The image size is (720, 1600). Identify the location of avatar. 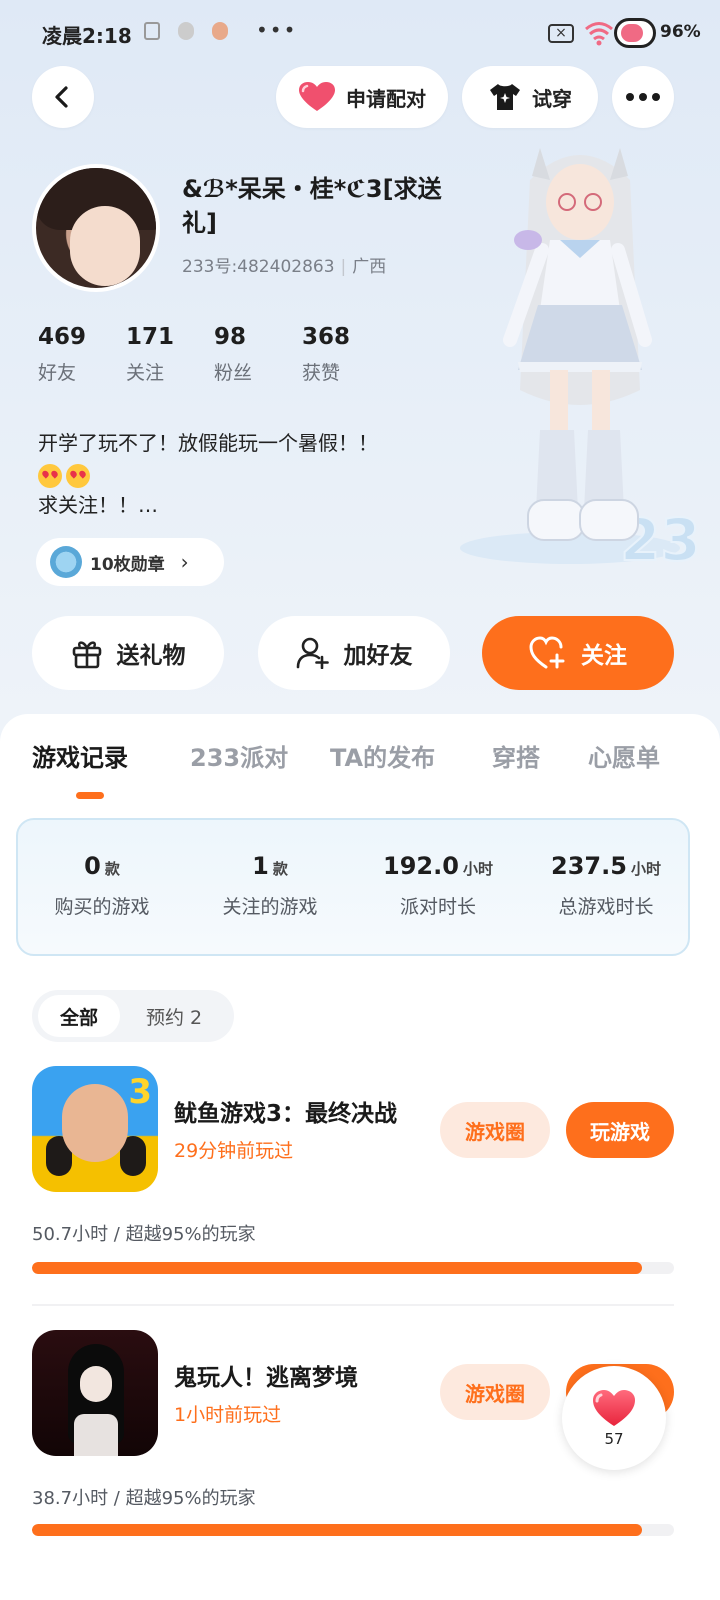
(96, 228).